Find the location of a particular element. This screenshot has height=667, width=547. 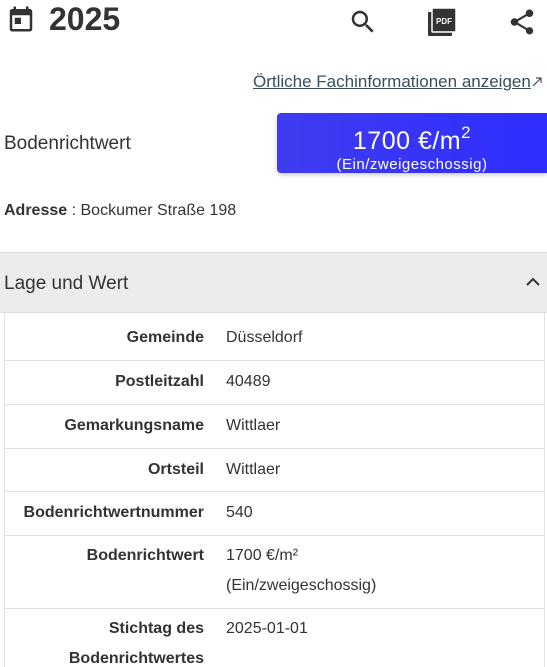

calendar-icon is located at coordinates (21, 19).